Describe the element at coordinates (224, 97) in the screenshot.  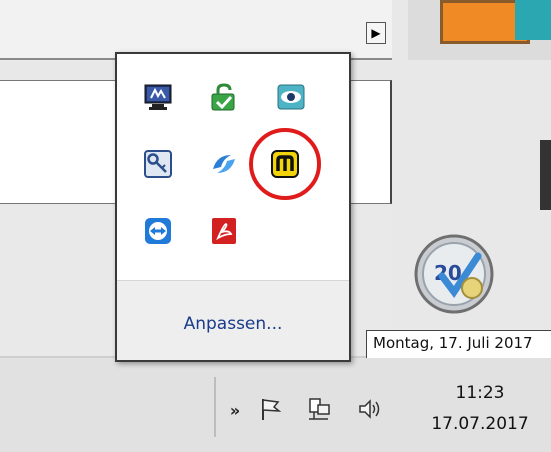
I see `green-security-icon` at that location.